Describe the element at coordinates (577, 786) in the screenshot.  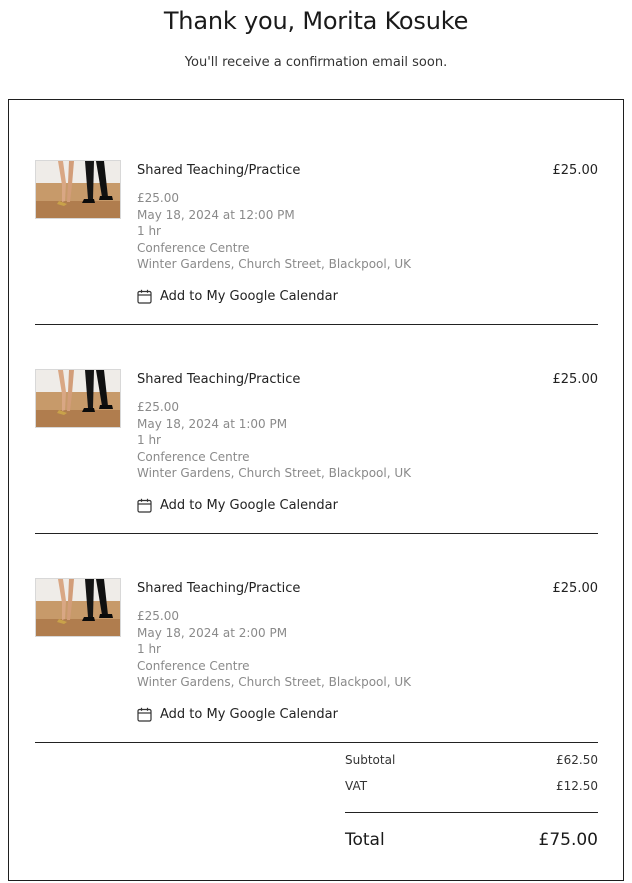
I see `vat-value: £12.50` at that location.